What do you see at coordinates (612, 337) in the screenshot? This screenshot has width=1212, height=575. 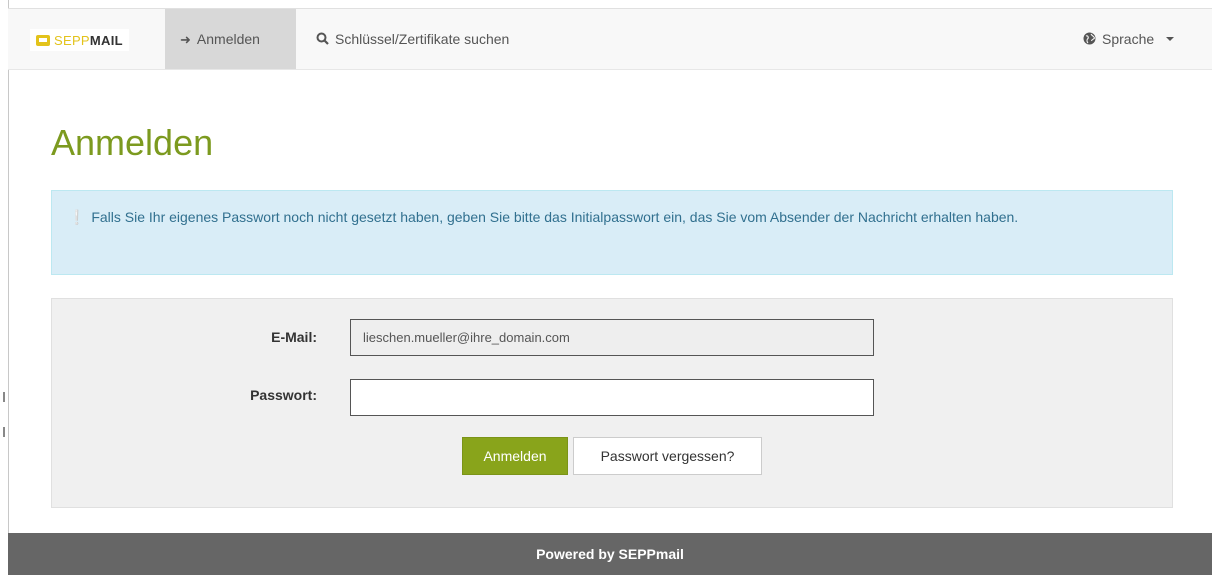 I see `email-field` at bounding box center [612, 337].